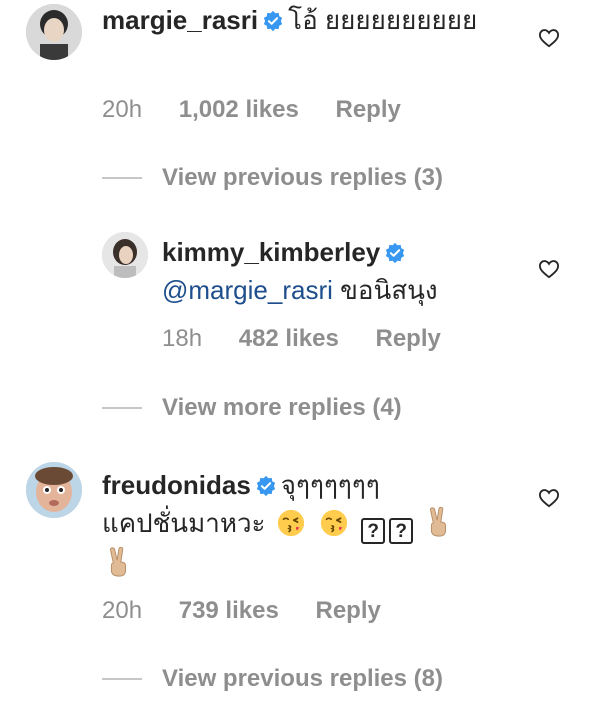 The height and width of the screenshot is (713, 600). I want to click on comment-likes: 482 likes, so click(289, 338).